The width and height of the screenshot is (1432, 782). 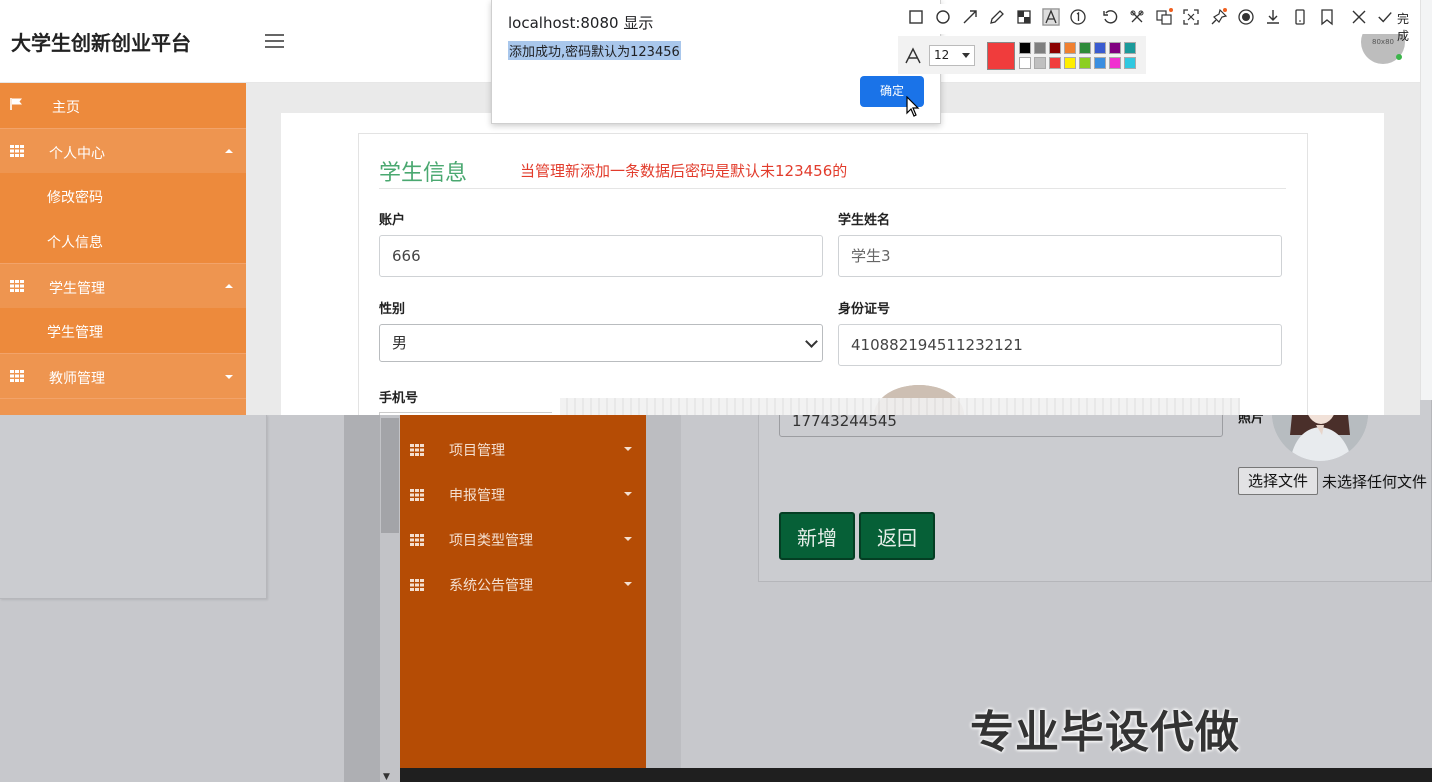 What do you see at coordinates (1060, 256) in the screenshot?
I see `student-name-input: 学生3` at bounding box center [1060, 256].